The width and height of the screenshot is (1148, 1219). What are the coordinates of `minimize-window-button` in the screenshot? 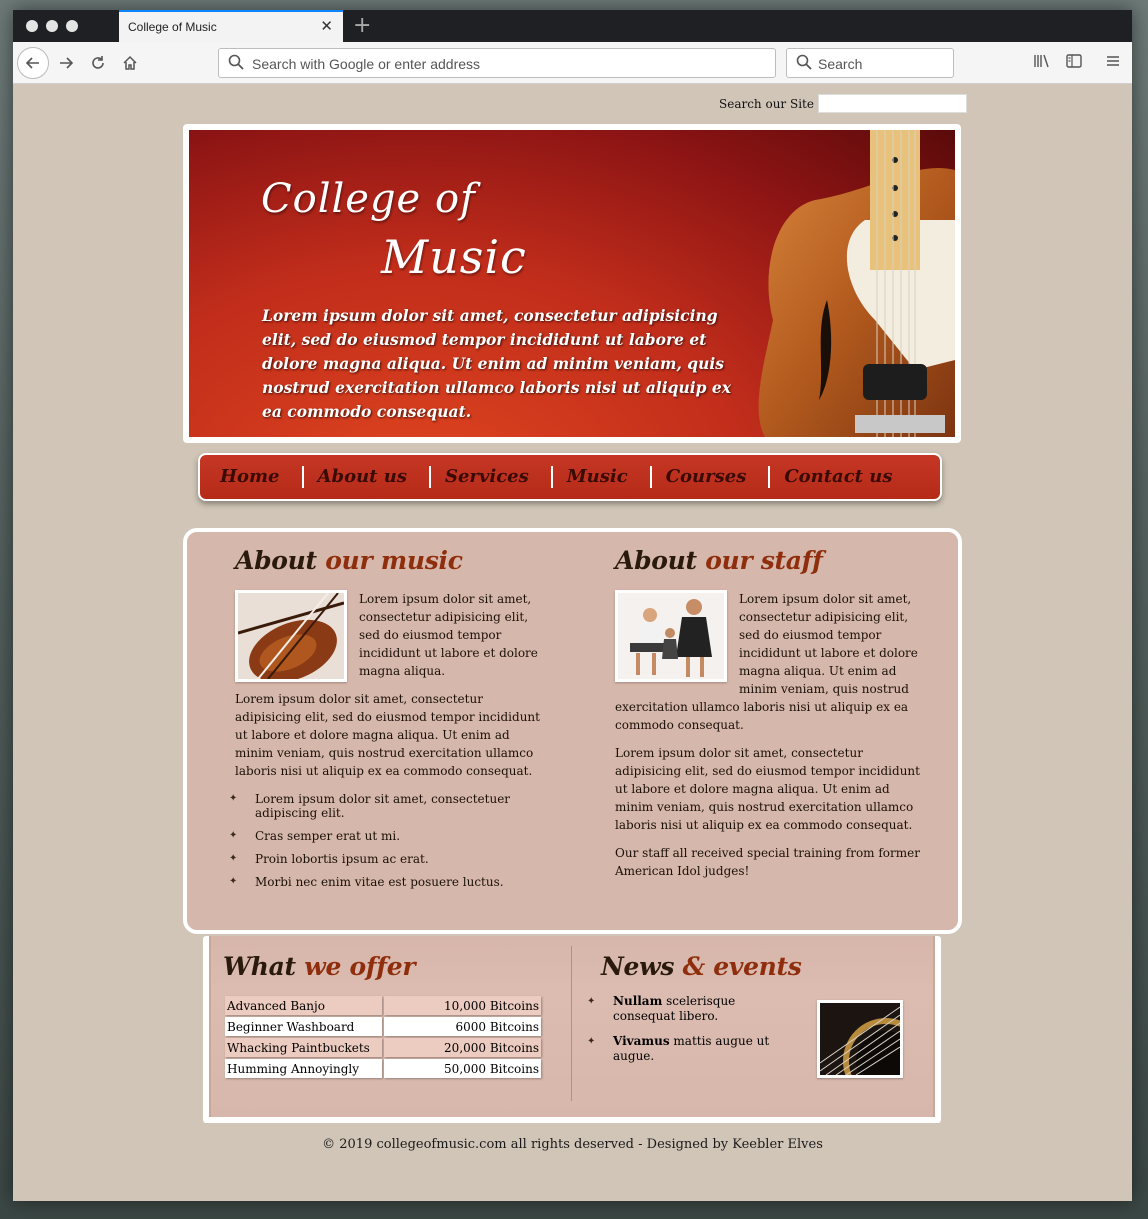 It's located at (52, 26).